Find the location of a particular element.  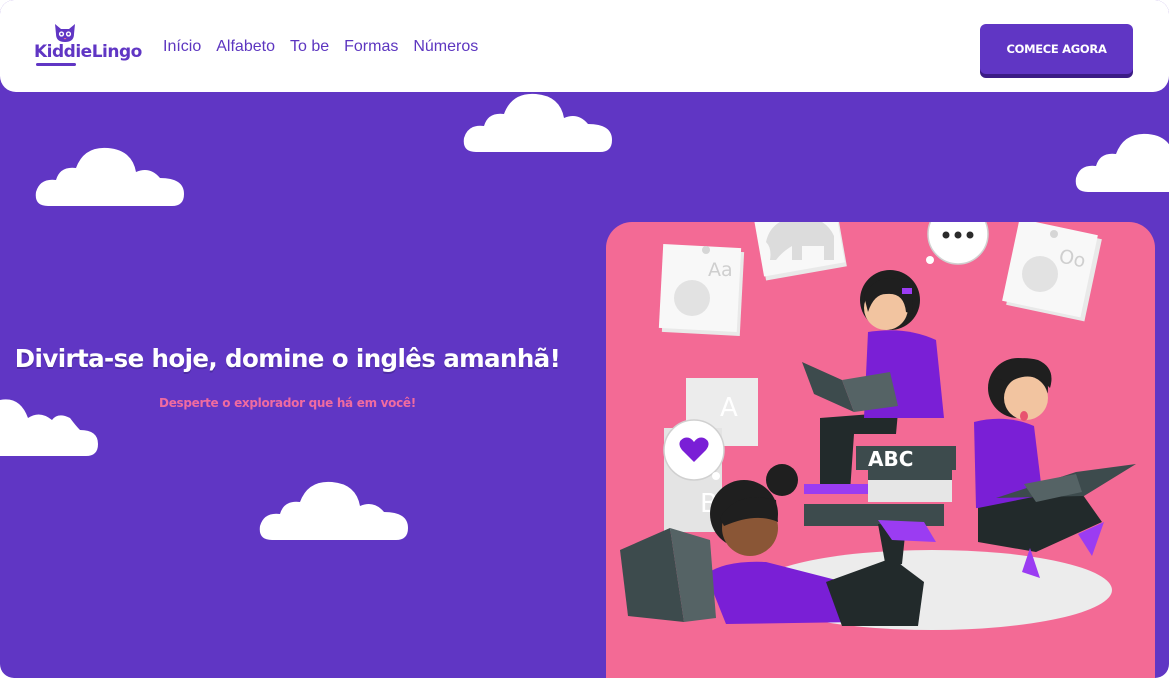

nav-item-inicio: Início is located at coordinates (182, 47).